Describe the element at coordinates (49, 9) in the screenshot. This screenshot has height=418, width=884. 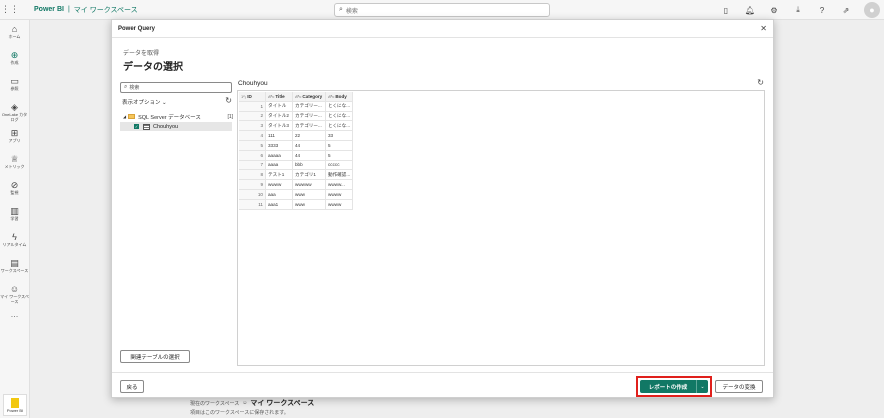
I see `brand-name: Power BI` at that location.